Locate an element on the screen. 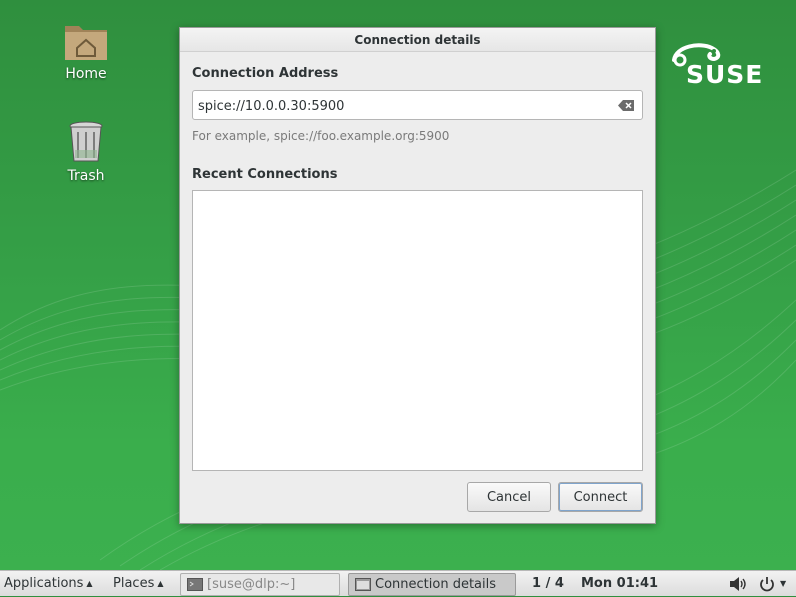  trash-icon is located at coordinates (86, 141).